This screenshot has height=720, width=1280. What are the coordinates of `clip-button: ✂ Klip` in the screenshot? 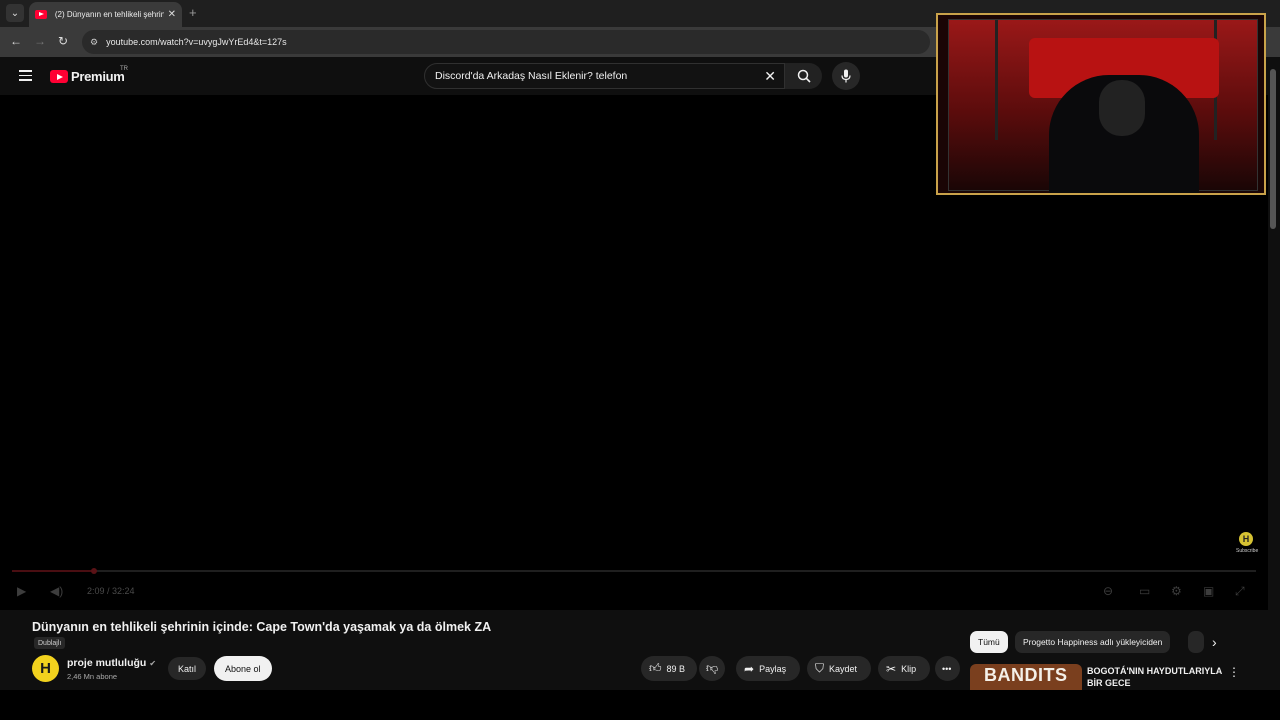 It's located at (904, 668).